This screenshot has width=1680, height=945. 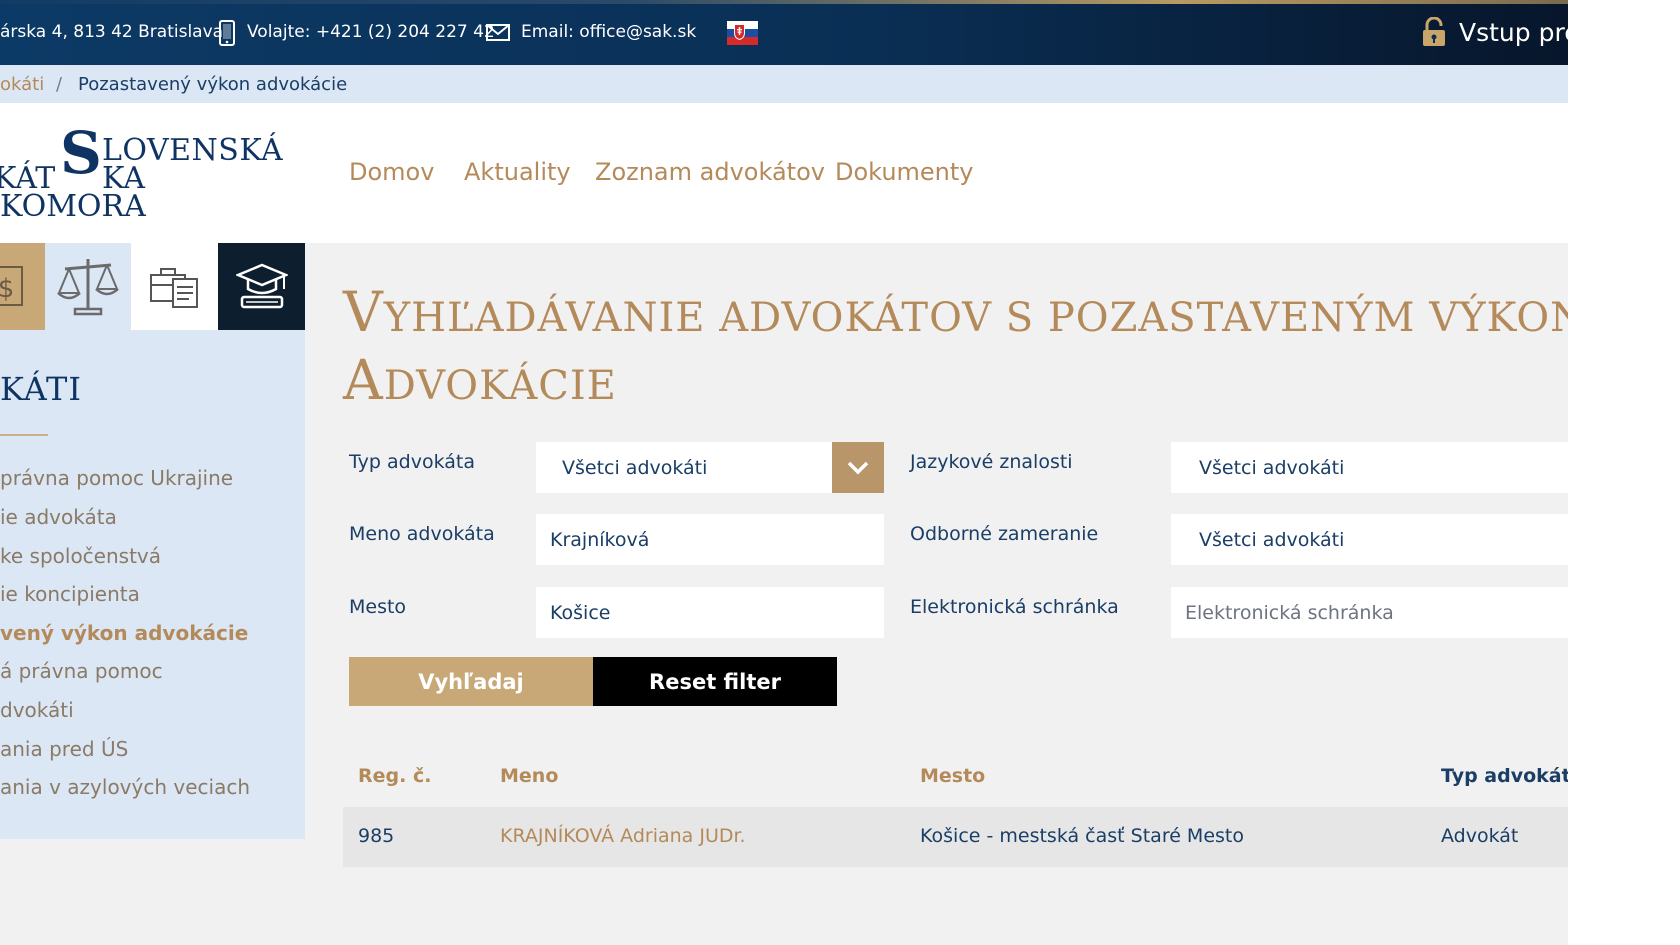 I want to click on lawyer-type-label: Typ advokáta, so click(x=412, y=462).